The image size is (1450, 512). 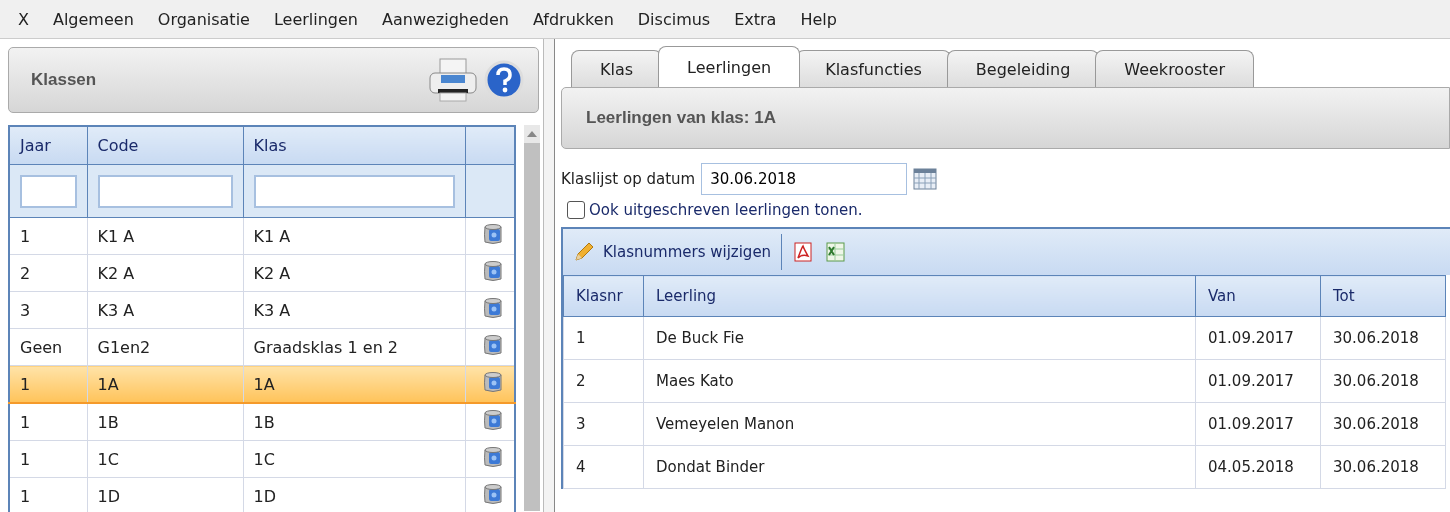 I want to click on table-cell: Vemeyelen Manon, so click(x=919, y=424).